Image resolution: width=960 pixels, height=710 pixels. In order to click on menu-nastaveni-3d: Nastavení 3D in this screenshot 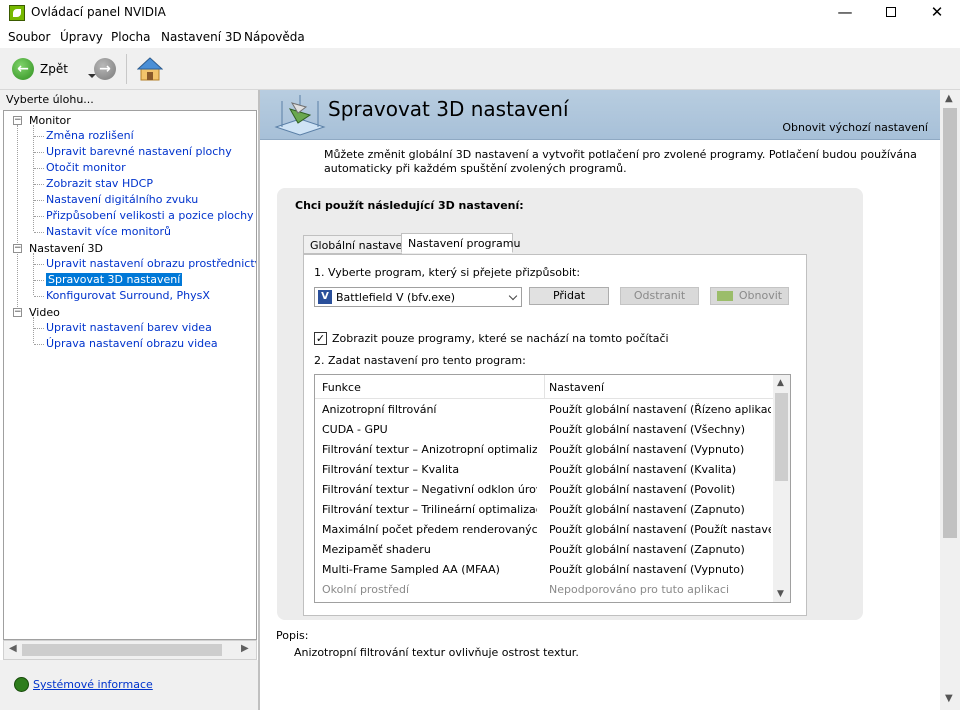, I will do `click(201, 37)`.